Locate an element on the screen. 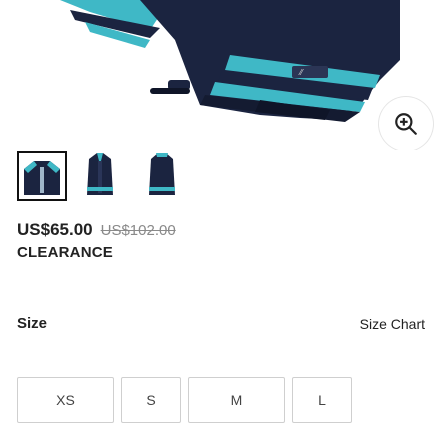 This screenshot has width=441, height=435. size-option-m: M is located at coordinates (236, 400).